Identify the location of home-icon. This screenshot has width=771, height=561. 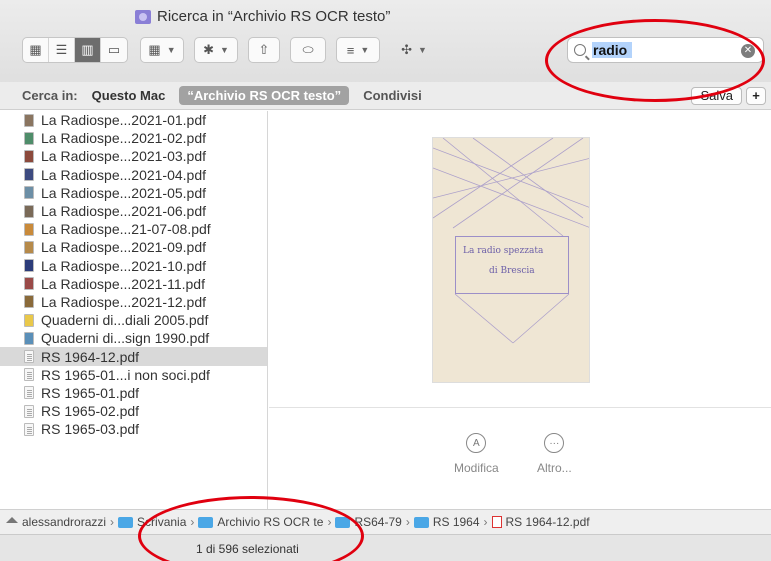
(12, 520).